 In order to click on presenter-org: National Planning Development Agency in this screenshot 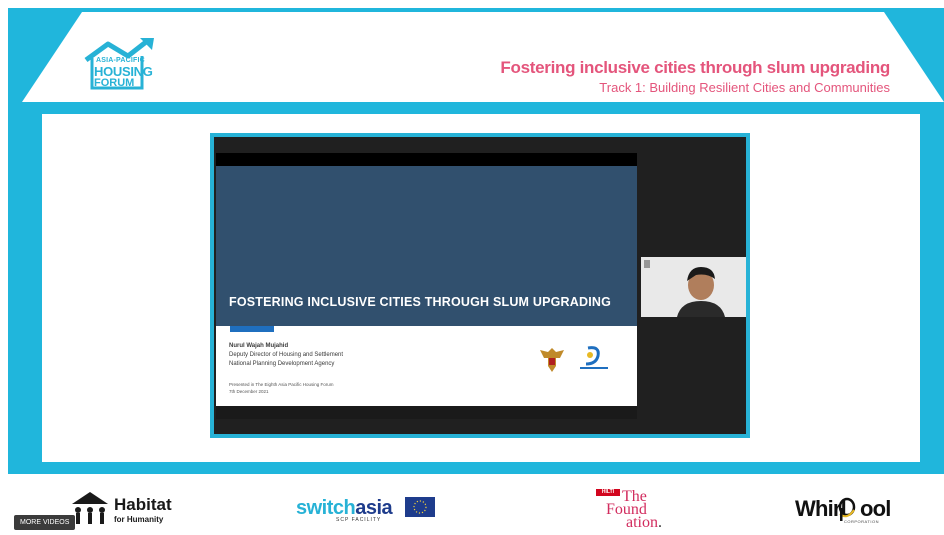, I will do `click(282, 364)`.